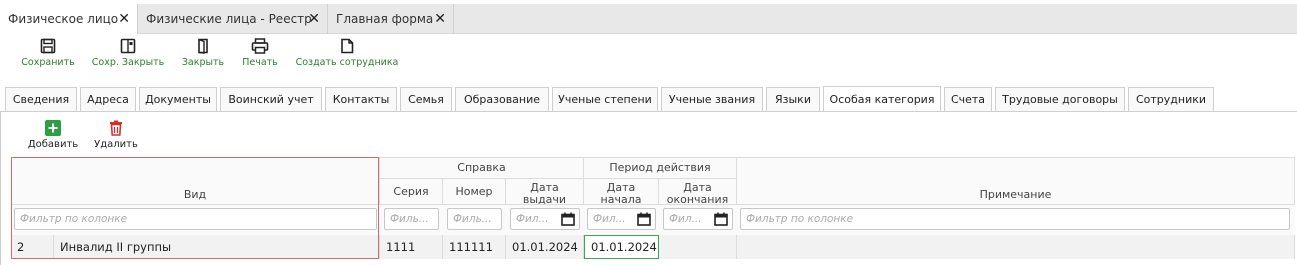  What do you see at coordinates (621, 192) in the screenshot?
I see `col-header-start-date: Дата начала` at bounding box center [621, 192].